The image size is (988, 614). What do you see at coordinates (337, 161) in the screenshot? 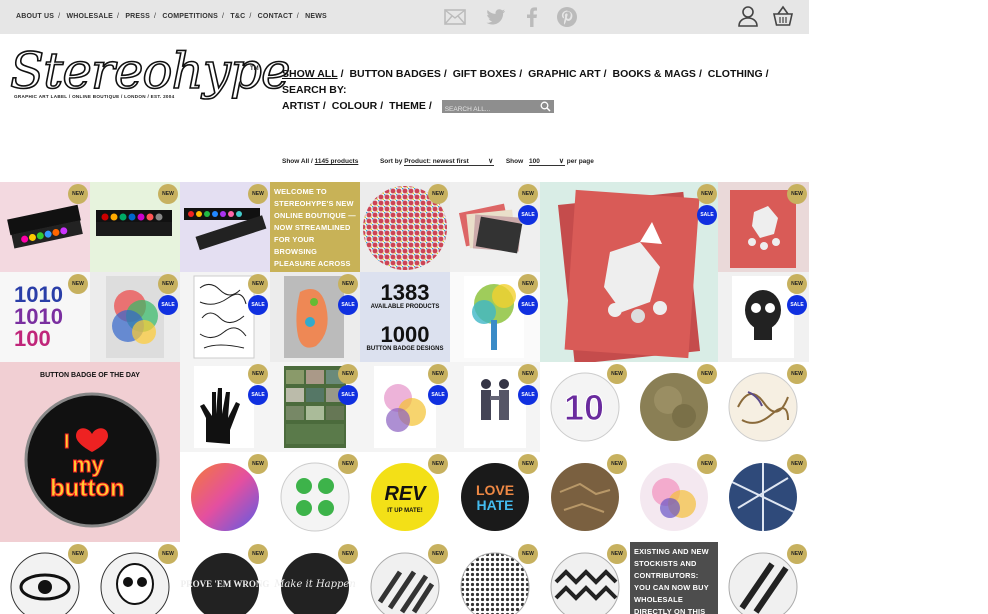
I see `product-count: 1145 products` at bounding box center [337, 161].